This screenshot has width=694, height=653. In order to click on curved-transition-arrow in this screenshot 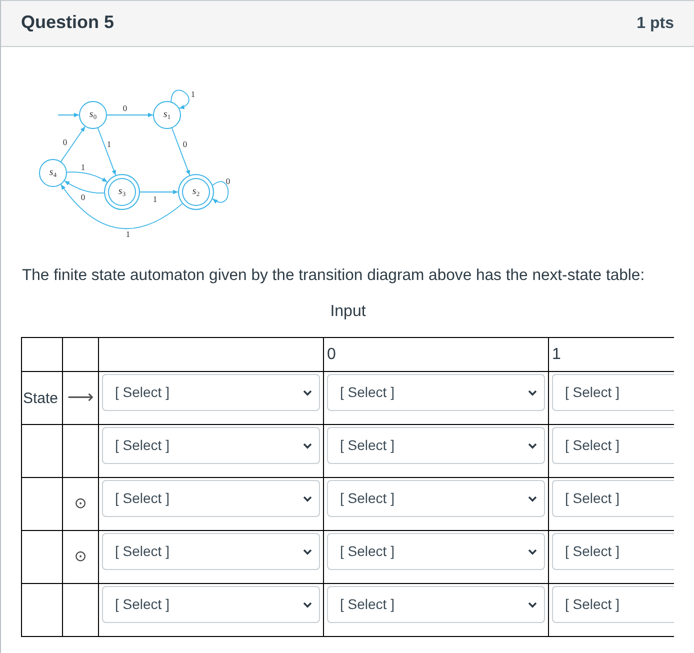, I will do `click(87, 177)`.